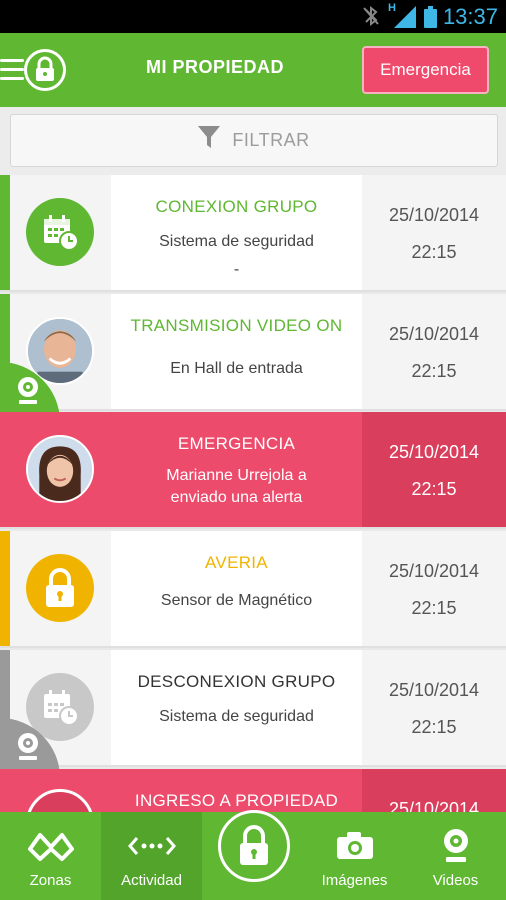 The width and height of the screenshot is (506, 900). What do you see at coordinates (430, 19) in the screenshot?
I see `battery-icon` at bounding box center [430, 19].